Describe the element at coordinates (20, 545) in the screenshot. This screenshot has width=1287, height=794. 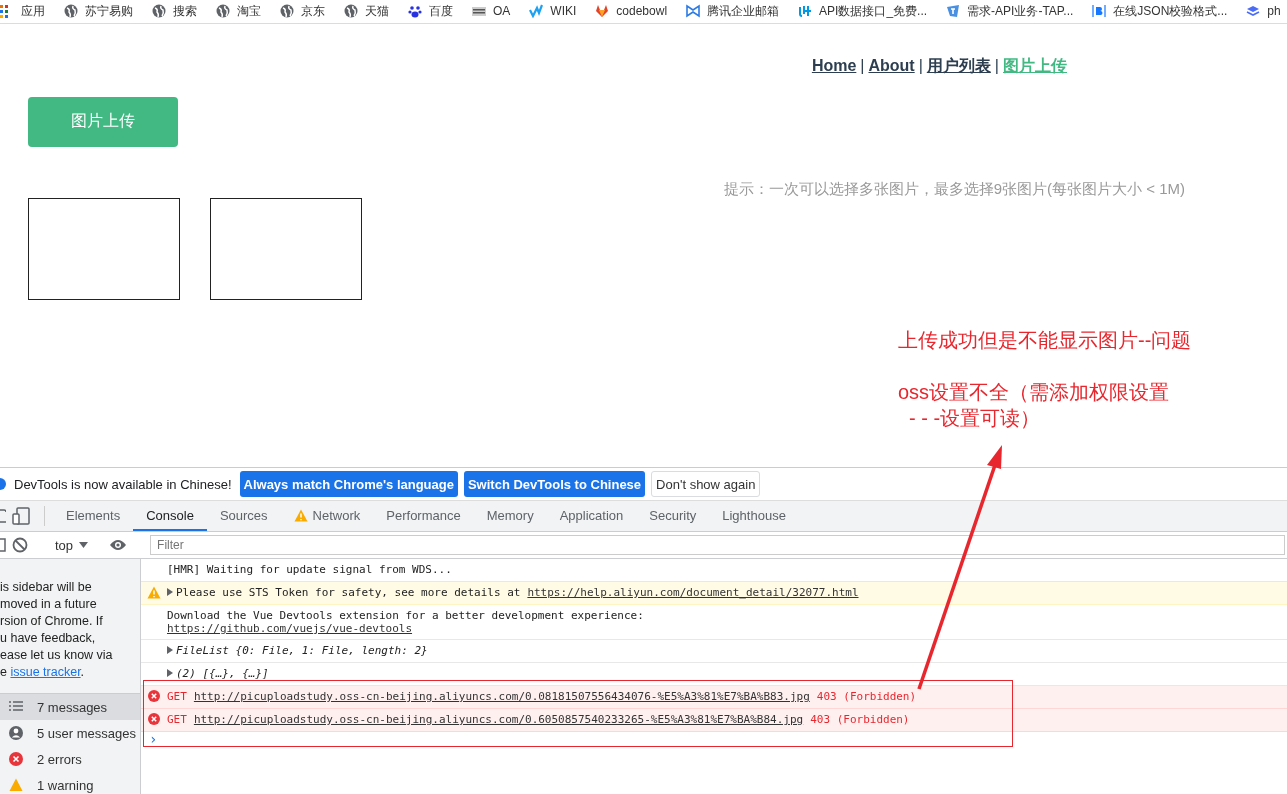
I see `clear-icon` at that location.